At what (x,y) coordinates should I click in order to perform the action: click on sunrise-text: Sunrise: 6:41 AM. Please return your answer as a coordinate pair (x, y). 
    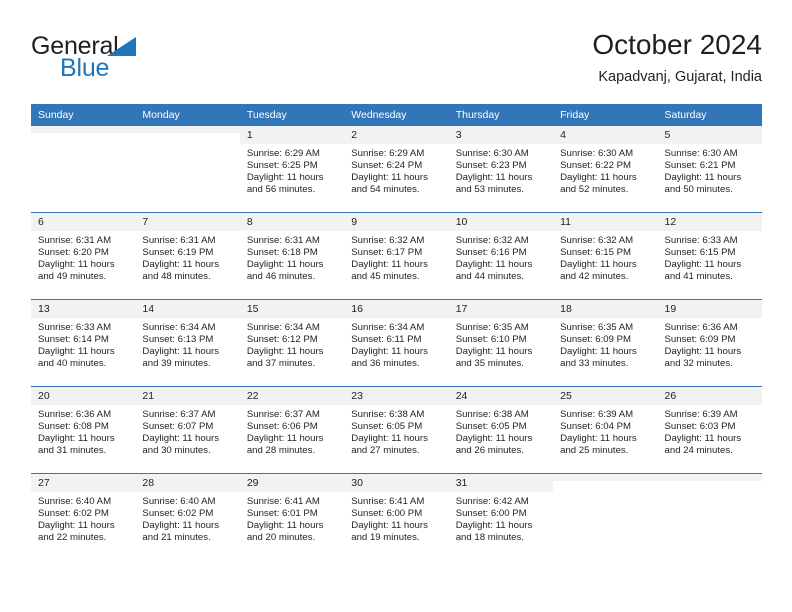
    Looking at the image, I should click on (283, 501).